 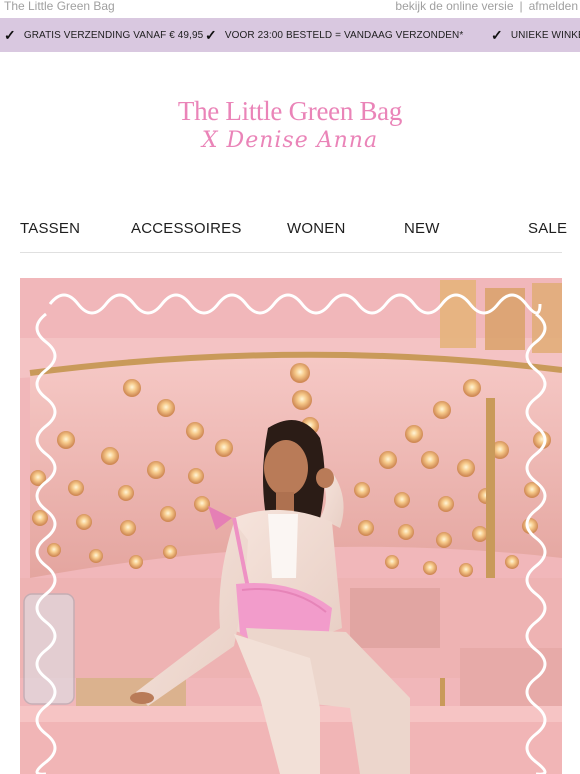 What do you see at coordinates (50, 228) in the screenshot?
I see `nav-item-tassen: TASSEN` at bounding box center [50, 228].